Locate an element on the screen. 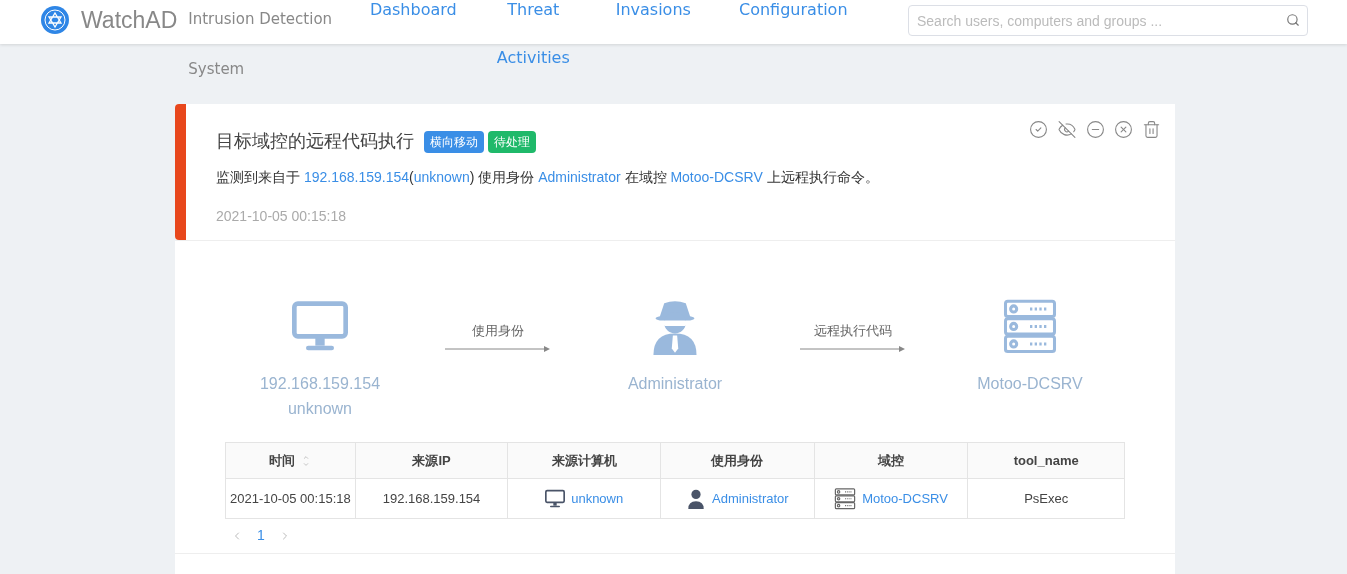 This screenshot has height=574, width=1347. column-header: tool_name is located at coordinates (1046, 460).